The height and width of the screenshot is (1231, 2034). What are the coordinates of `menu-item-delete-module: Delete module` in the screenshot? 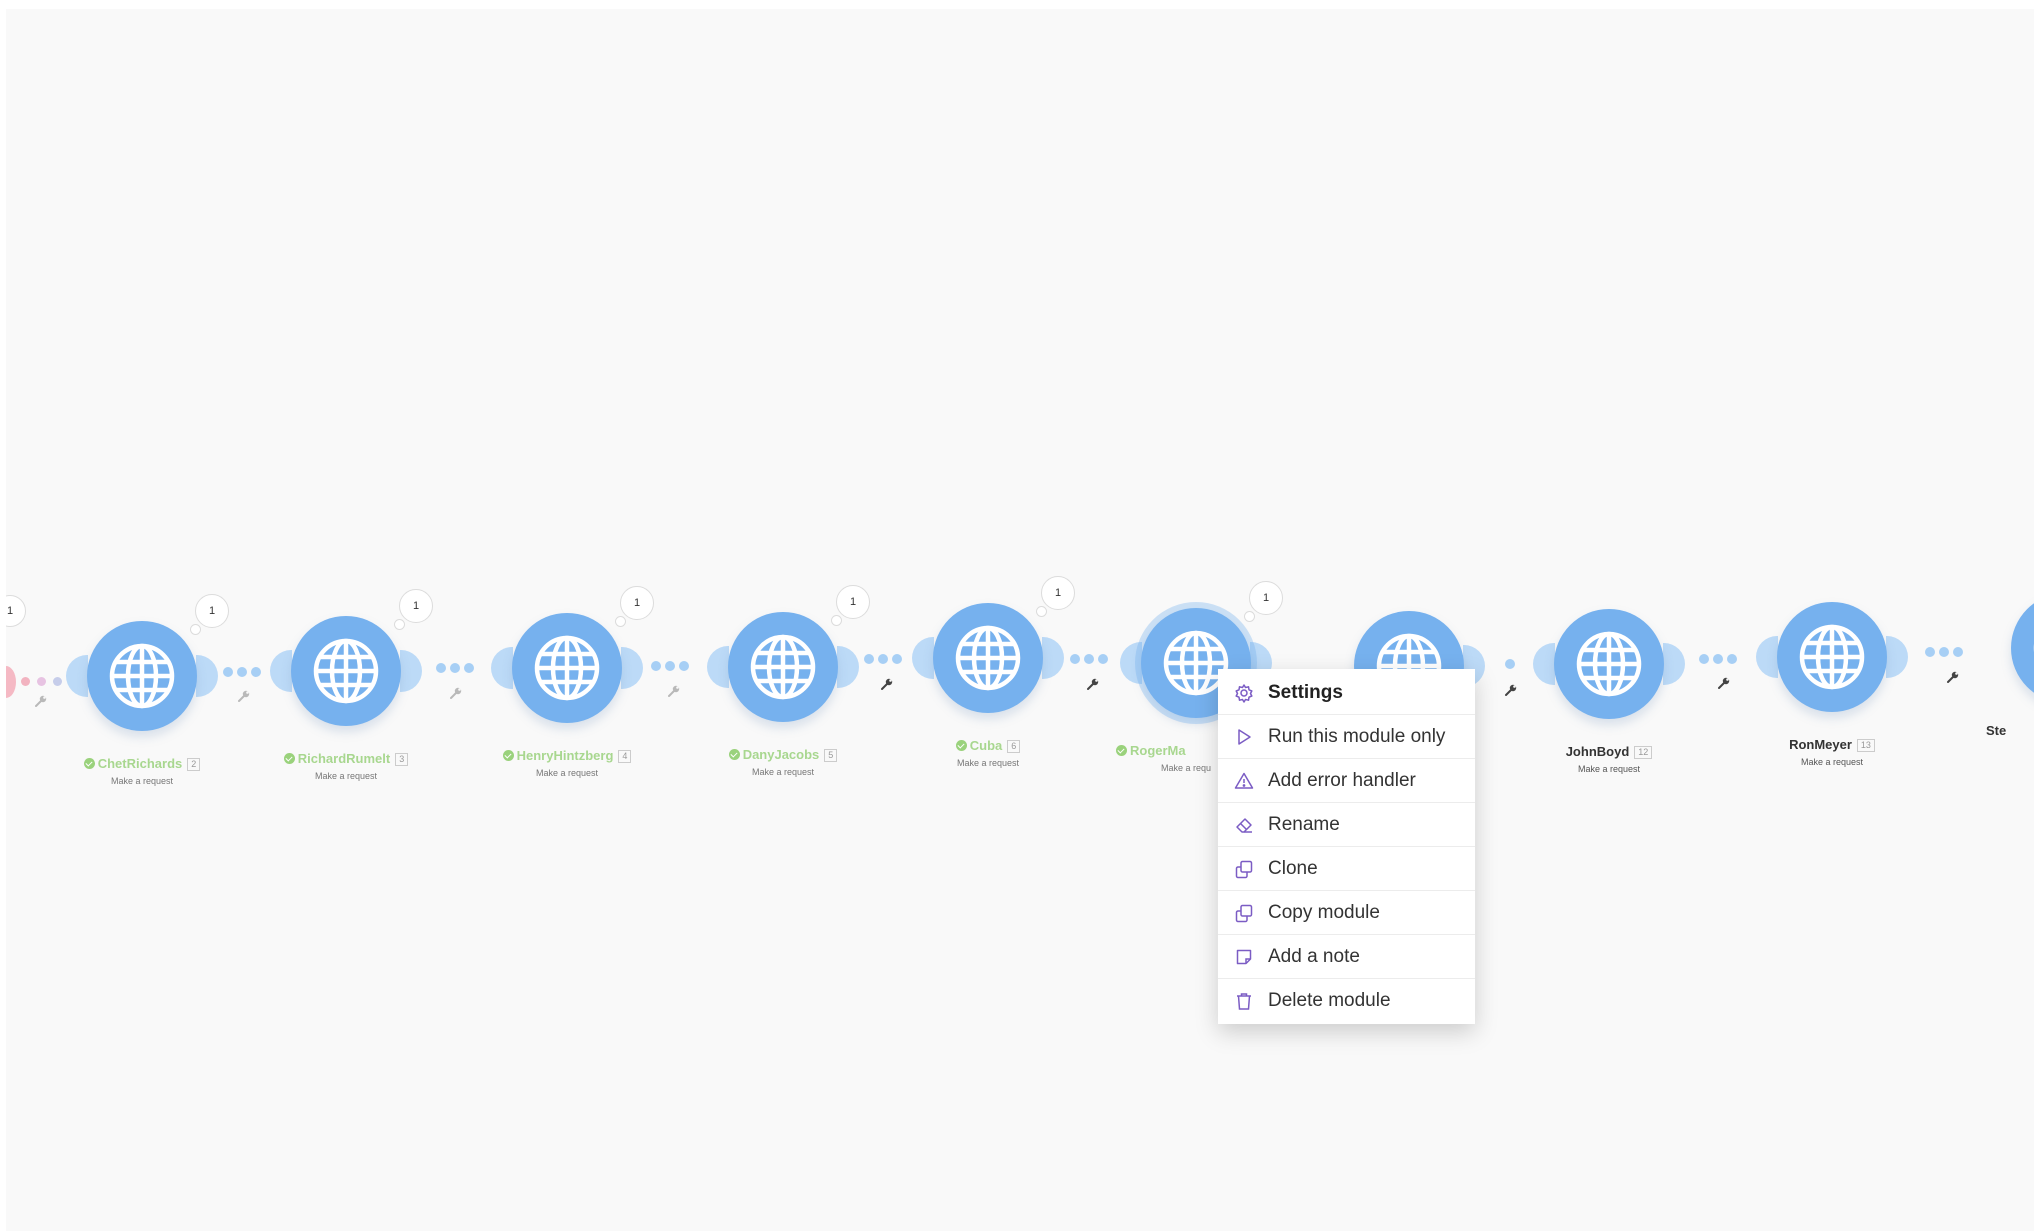 It's located at (1346, 1000).